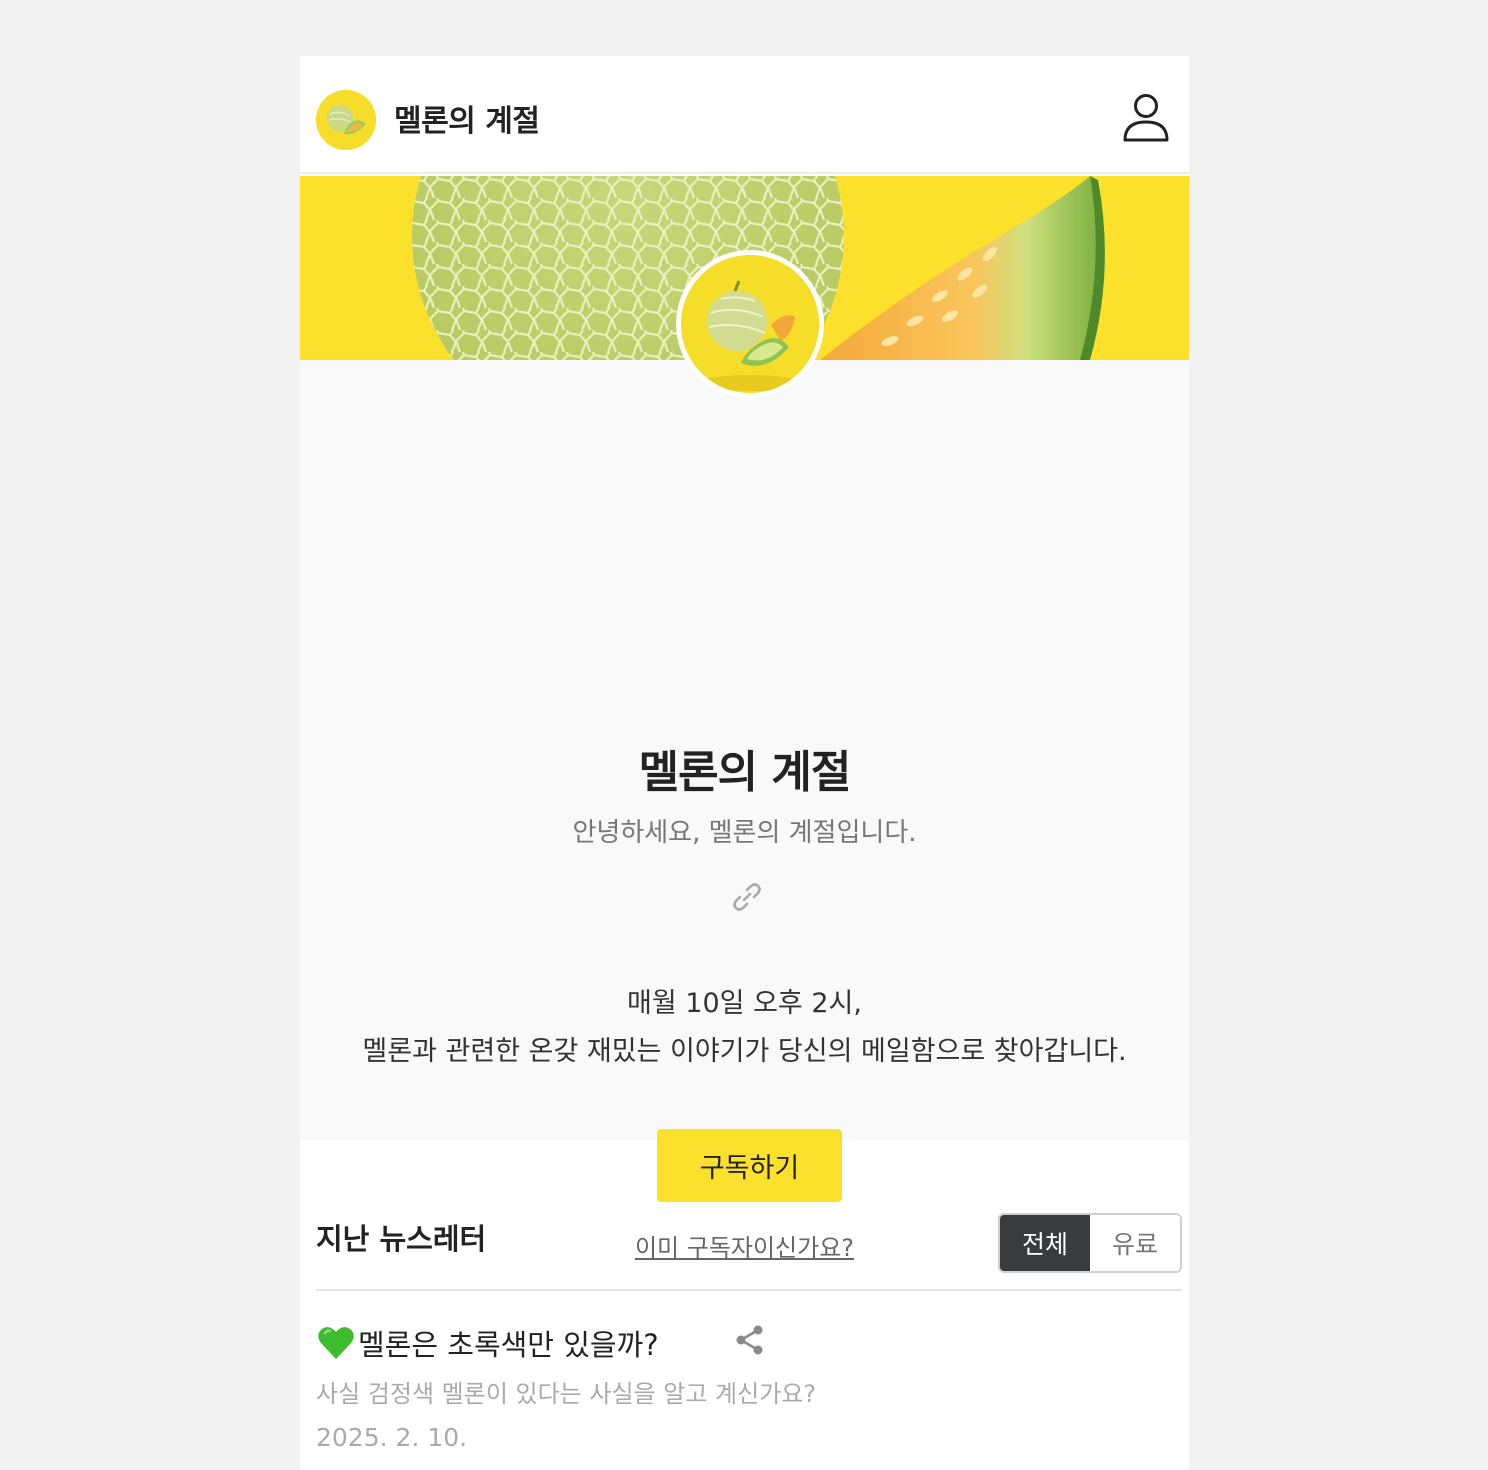 This screenshot has height=1470, width=1488. What do you see at coordinates (745, 772) in the screenshot?
I see `newsletter-title: 멜론의 계절` at bounding box center [745, 772].